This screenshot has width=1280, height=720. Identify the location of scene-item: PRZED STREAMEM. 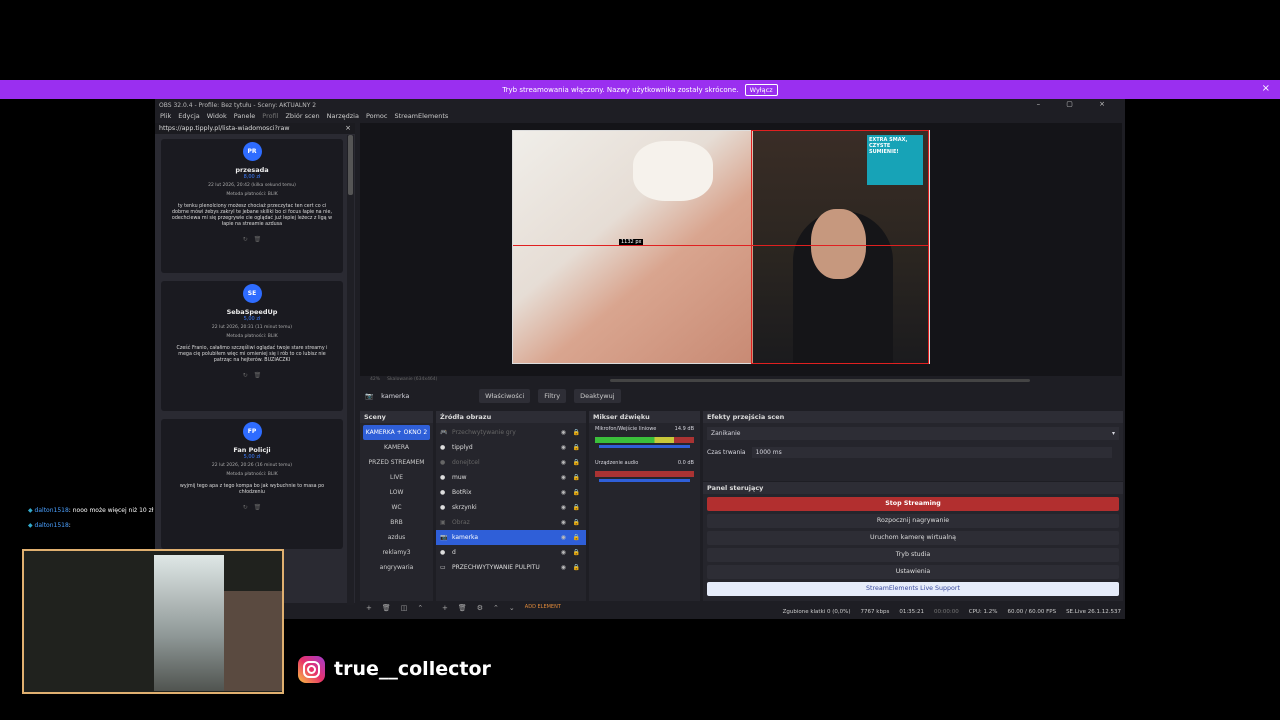
(396, 462).